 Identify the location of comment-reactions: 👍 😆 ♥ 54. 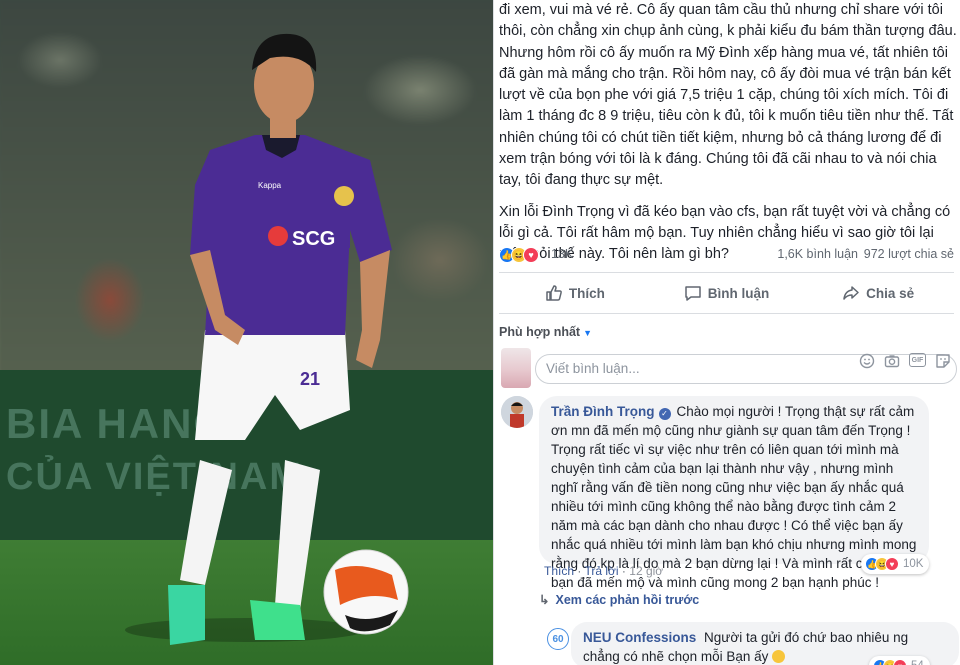
(899, 660).